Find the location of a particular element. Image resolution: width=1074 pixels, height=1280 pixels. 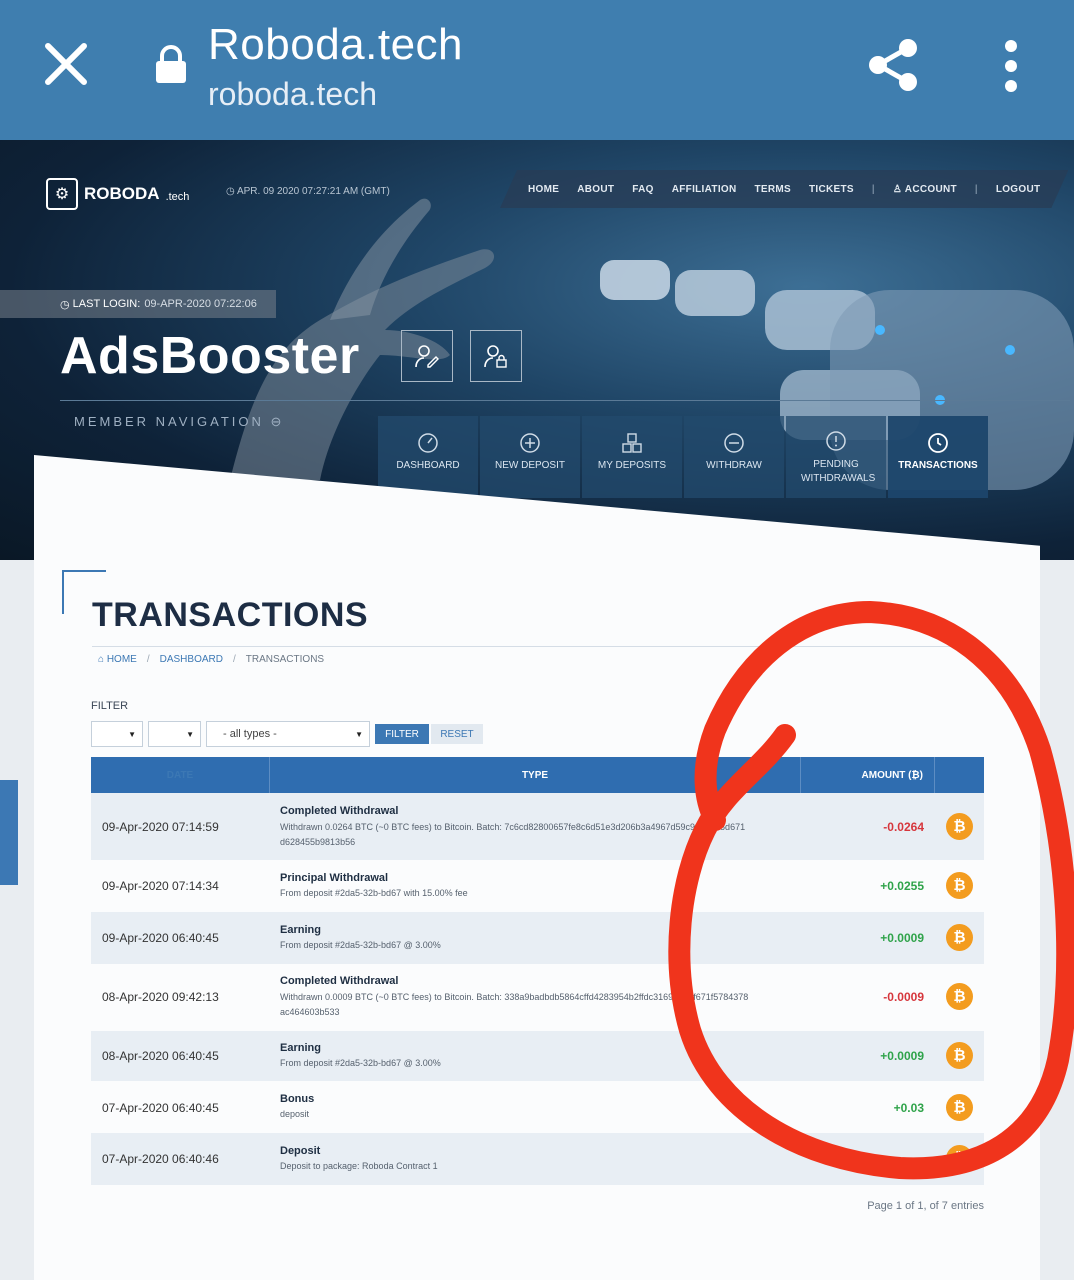

browser-url: roboda.tech is located at coordinates (292, 94).